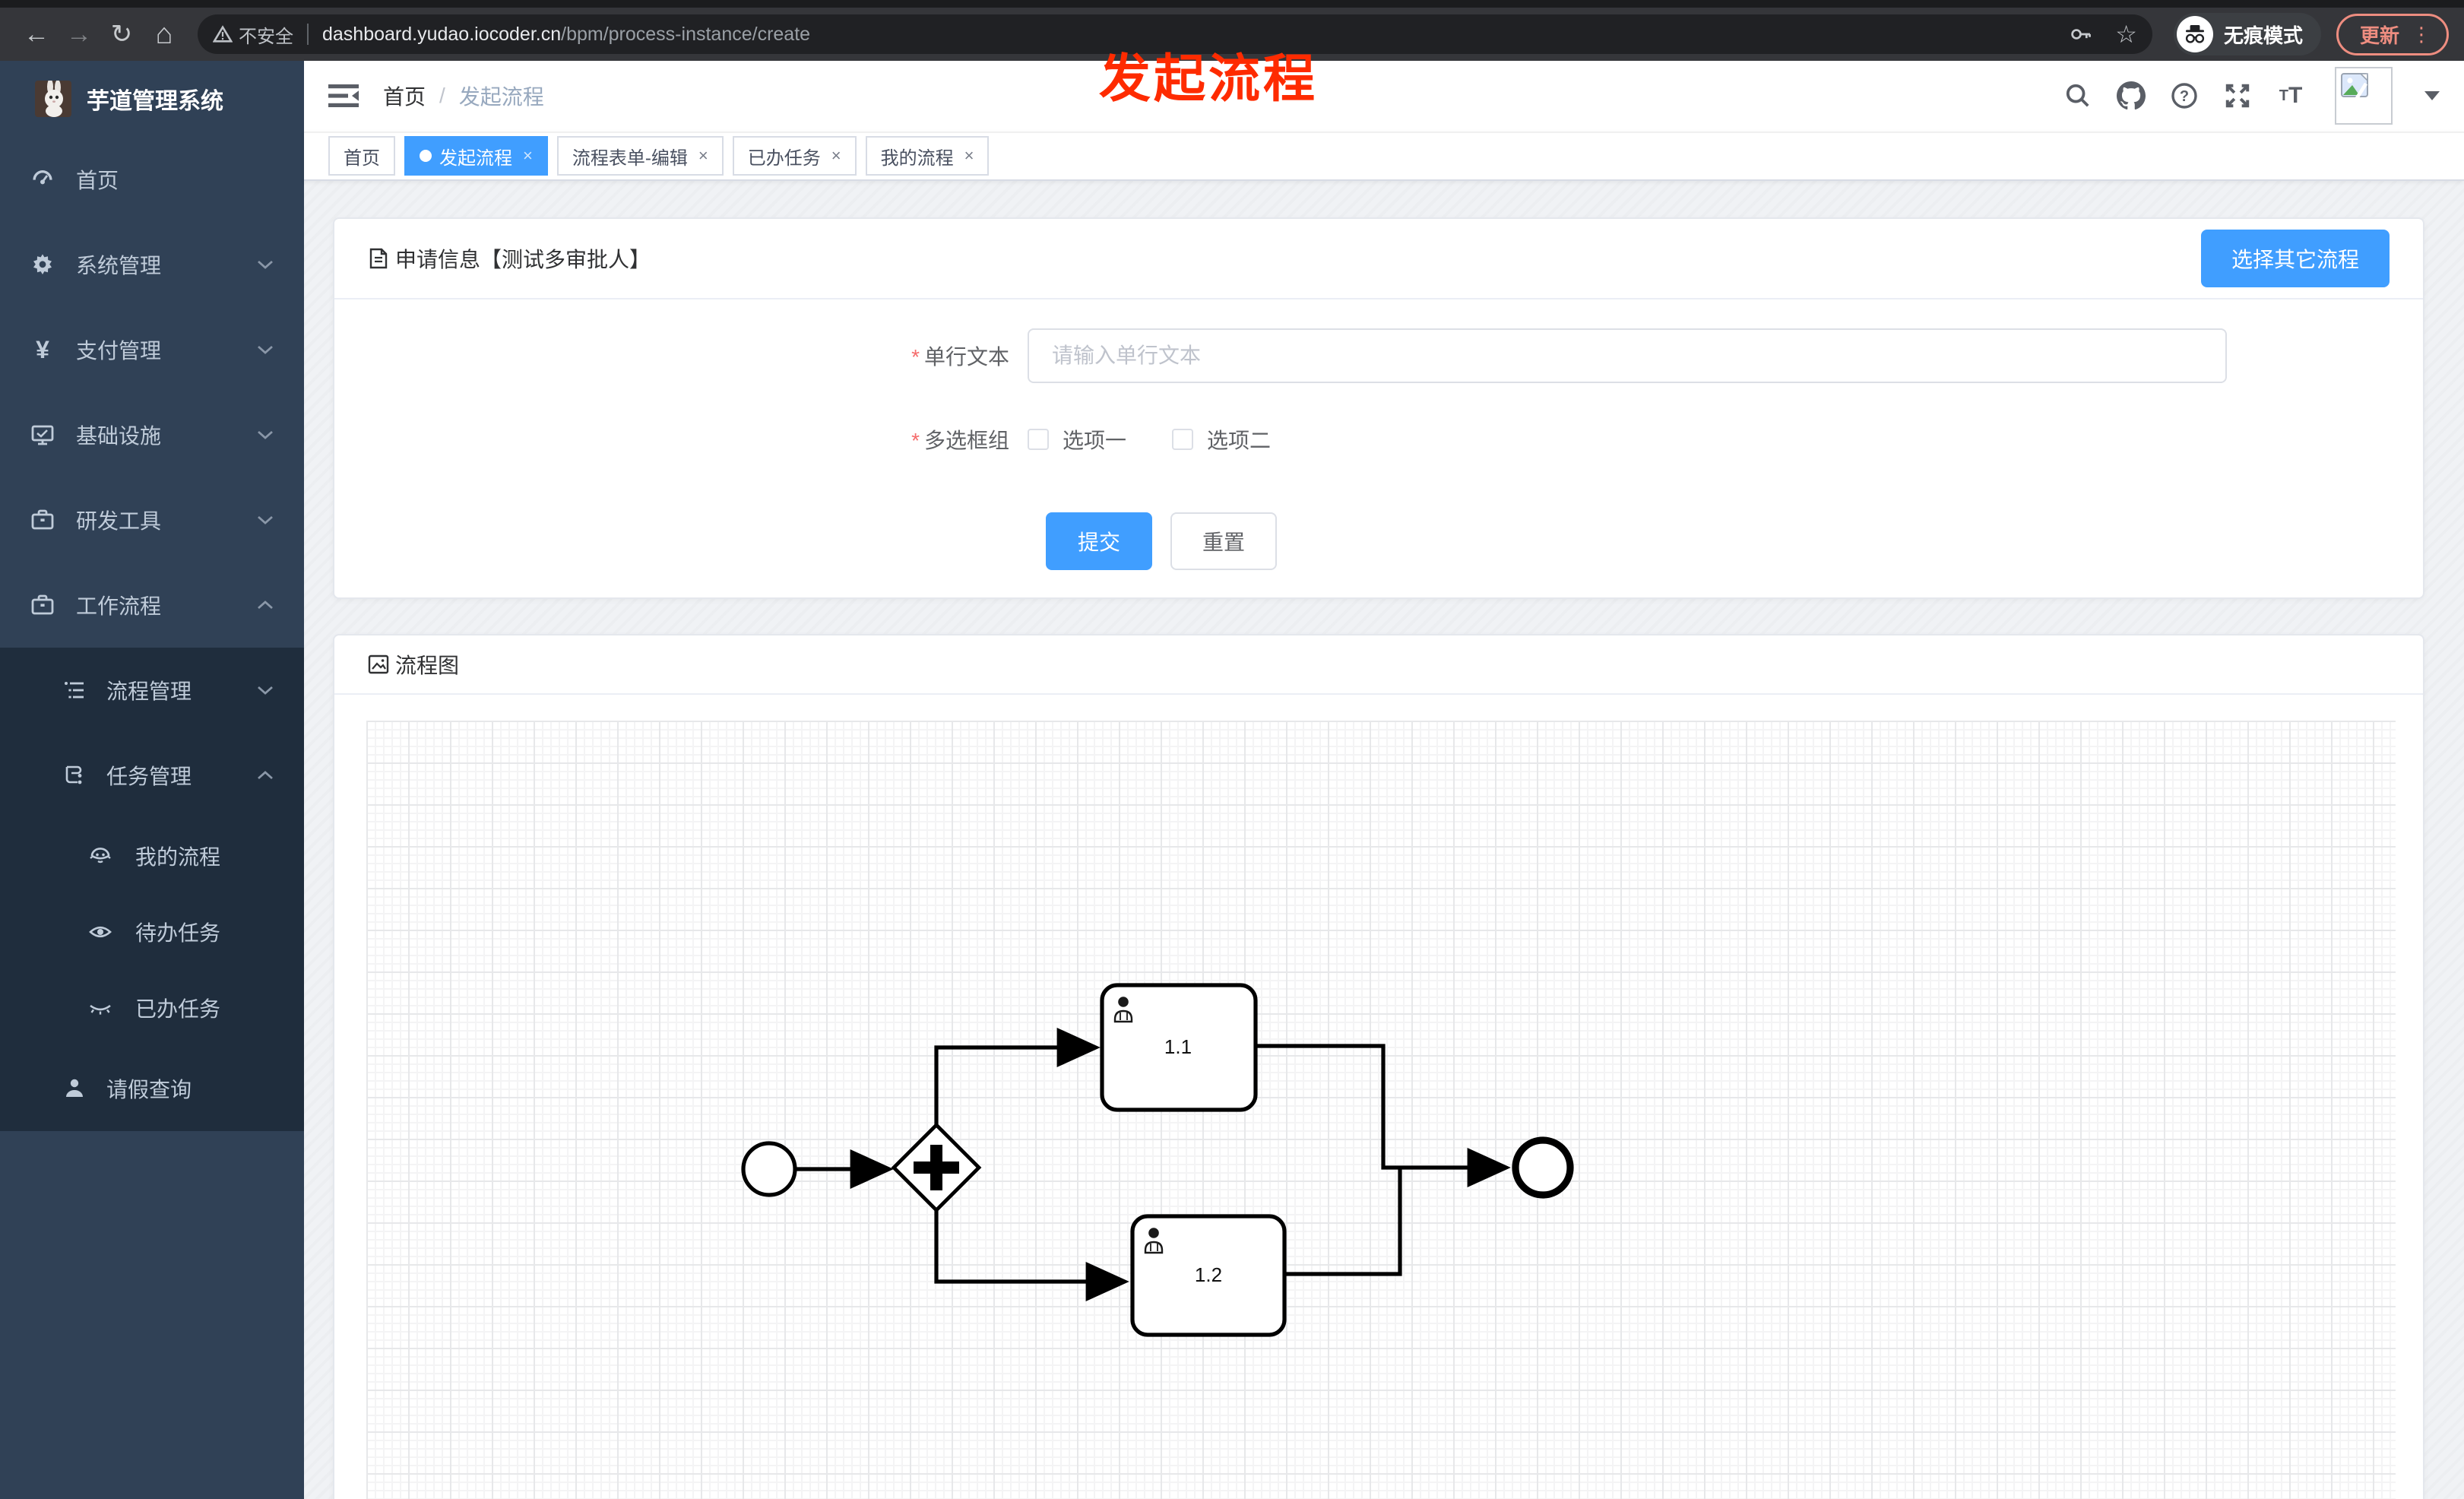 The image size is (2464, 1499). I want to click on window-top-edge, so click(1232, 4).